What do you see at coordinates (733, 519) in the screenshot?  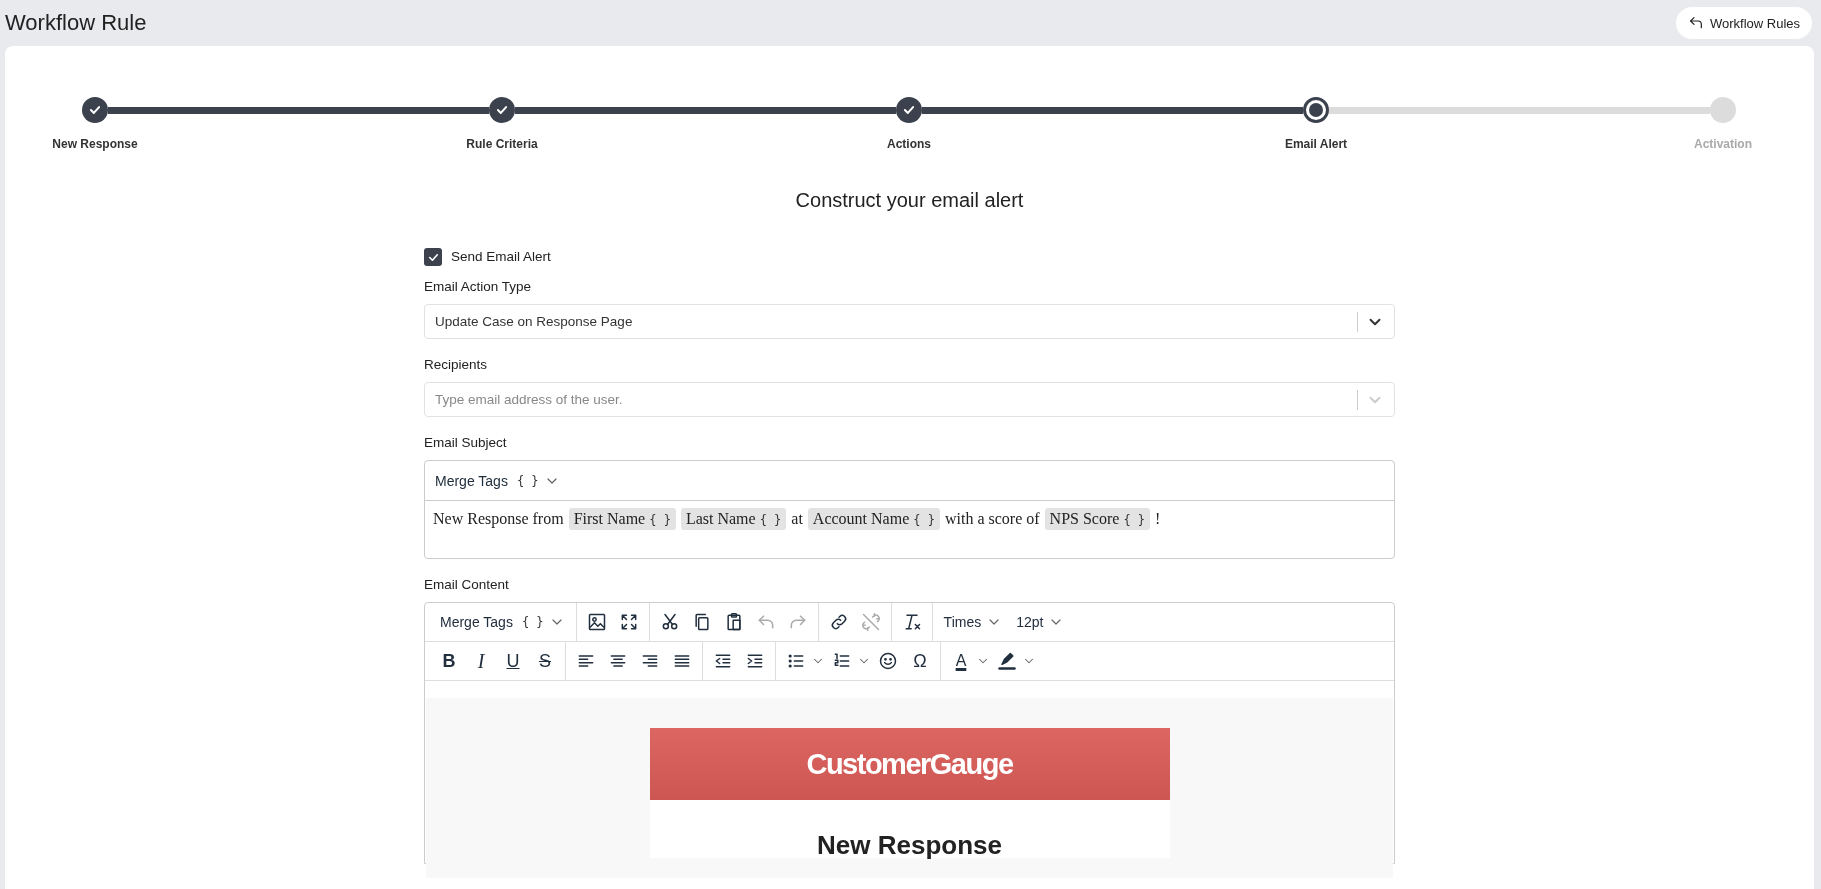 I see `merge-tag: Last Name { }` at bounding box center [733, 519].